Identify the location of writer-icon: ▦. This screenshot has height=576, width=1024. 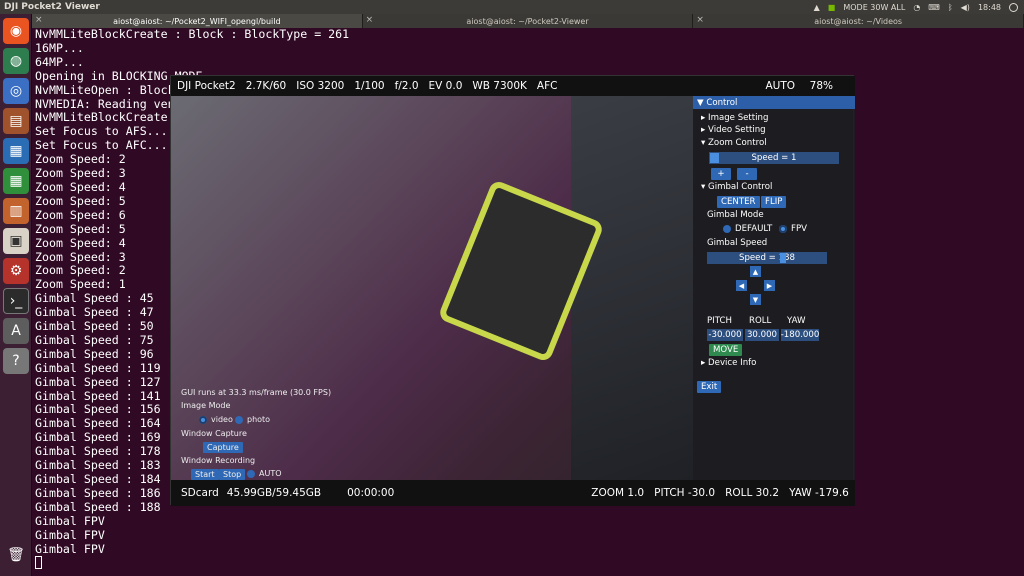
(16, 151).